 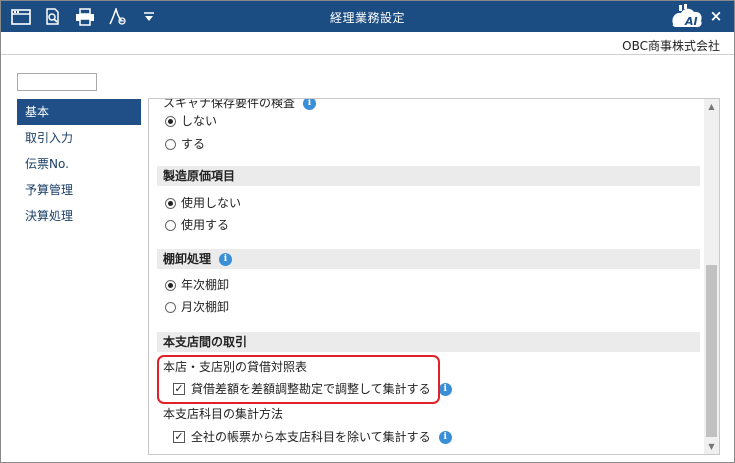 I want to click on option-label: 月次棚卸, so click(x=205, y=307).